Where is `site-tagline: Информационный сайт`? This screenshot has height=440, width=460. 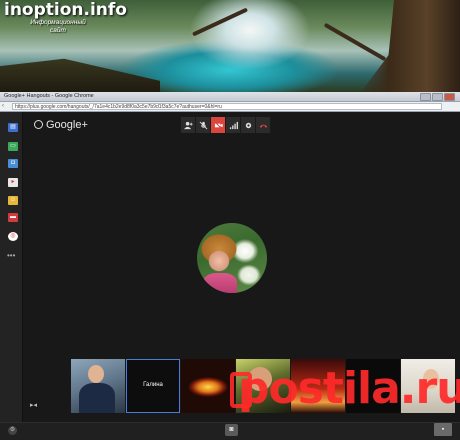 site-tagline: Информационный сайт is located at coordinates (58, 26).